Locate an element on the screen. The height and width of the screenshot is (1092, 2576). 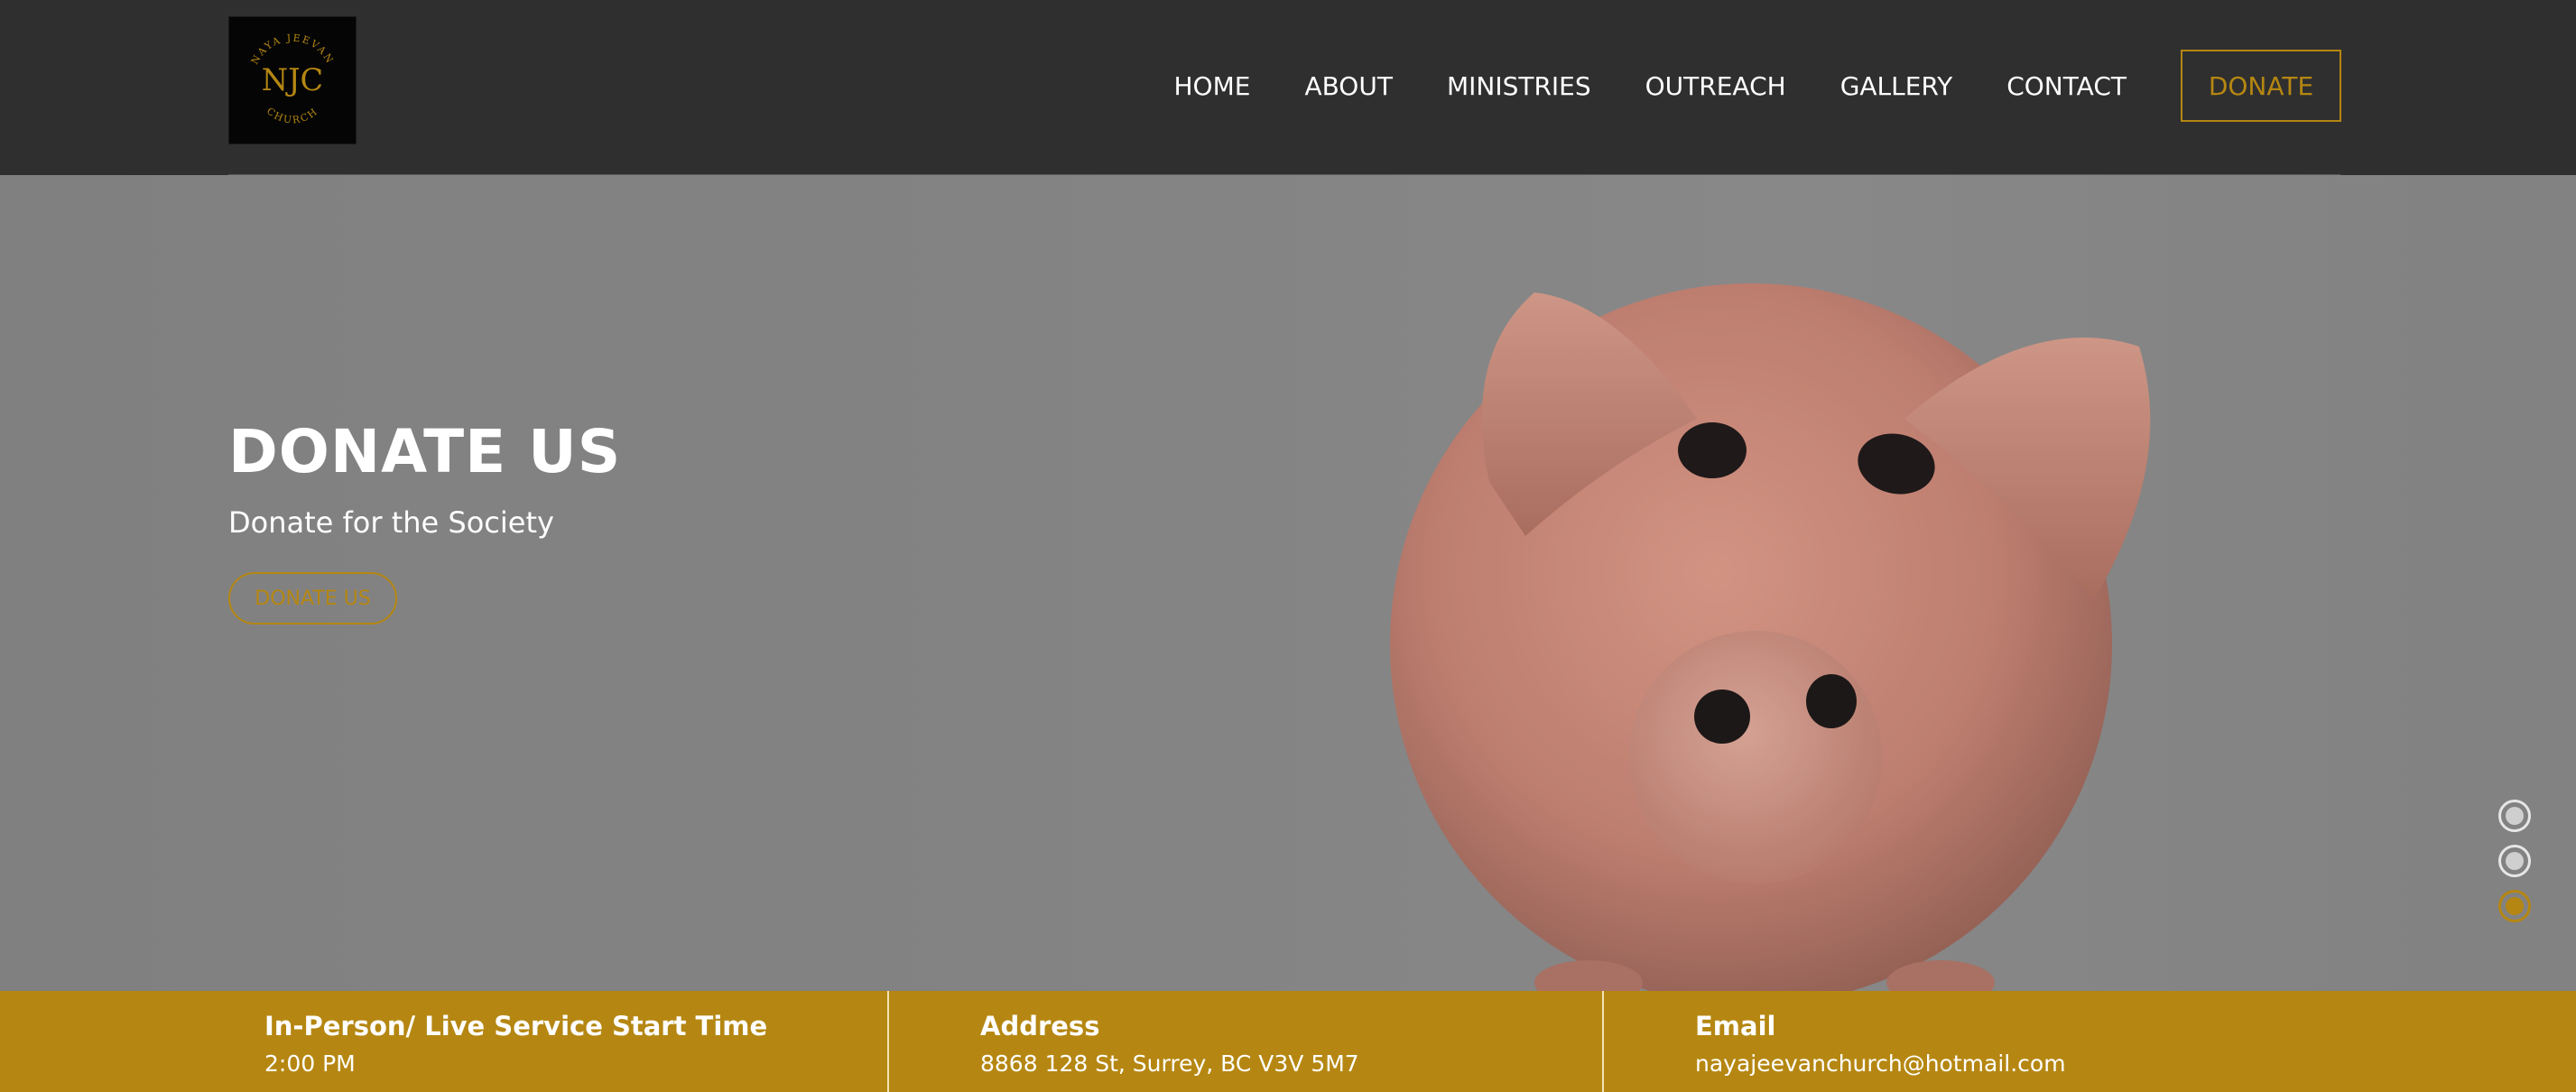
email-link: nayajeevanchurch@hotmail.com is located at coordinates (1880, 1063).